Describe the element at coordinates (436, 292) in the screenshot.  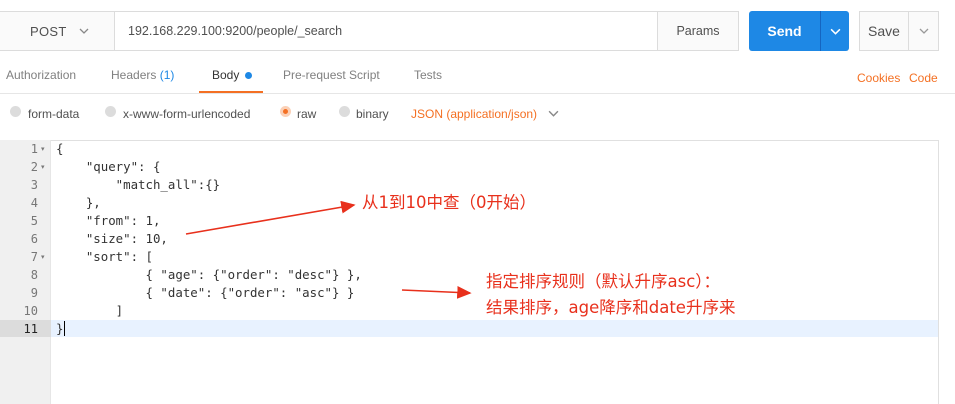
I see `arrow-to-sort` at that location.